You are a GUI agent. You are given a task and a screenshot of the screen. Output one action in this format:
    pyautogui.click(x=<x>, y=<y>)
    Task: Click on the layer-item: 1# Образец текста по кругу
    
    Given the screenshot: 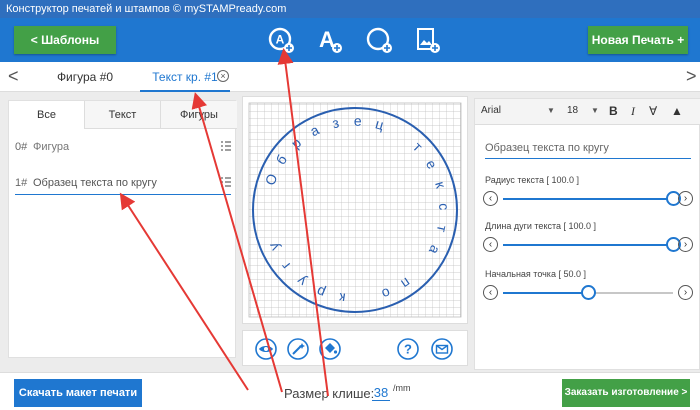 What is the action you would take?
    pyautogui.click(x=123, y=183)
    